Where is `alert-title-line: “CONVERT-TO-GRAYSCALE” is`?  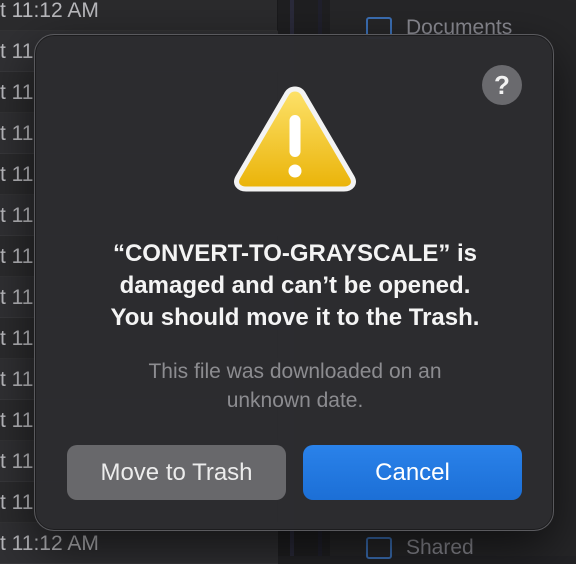
alert-title-line: “CONVERT-TO-GRAYSCALE” is is located at coordinates (295, 253).